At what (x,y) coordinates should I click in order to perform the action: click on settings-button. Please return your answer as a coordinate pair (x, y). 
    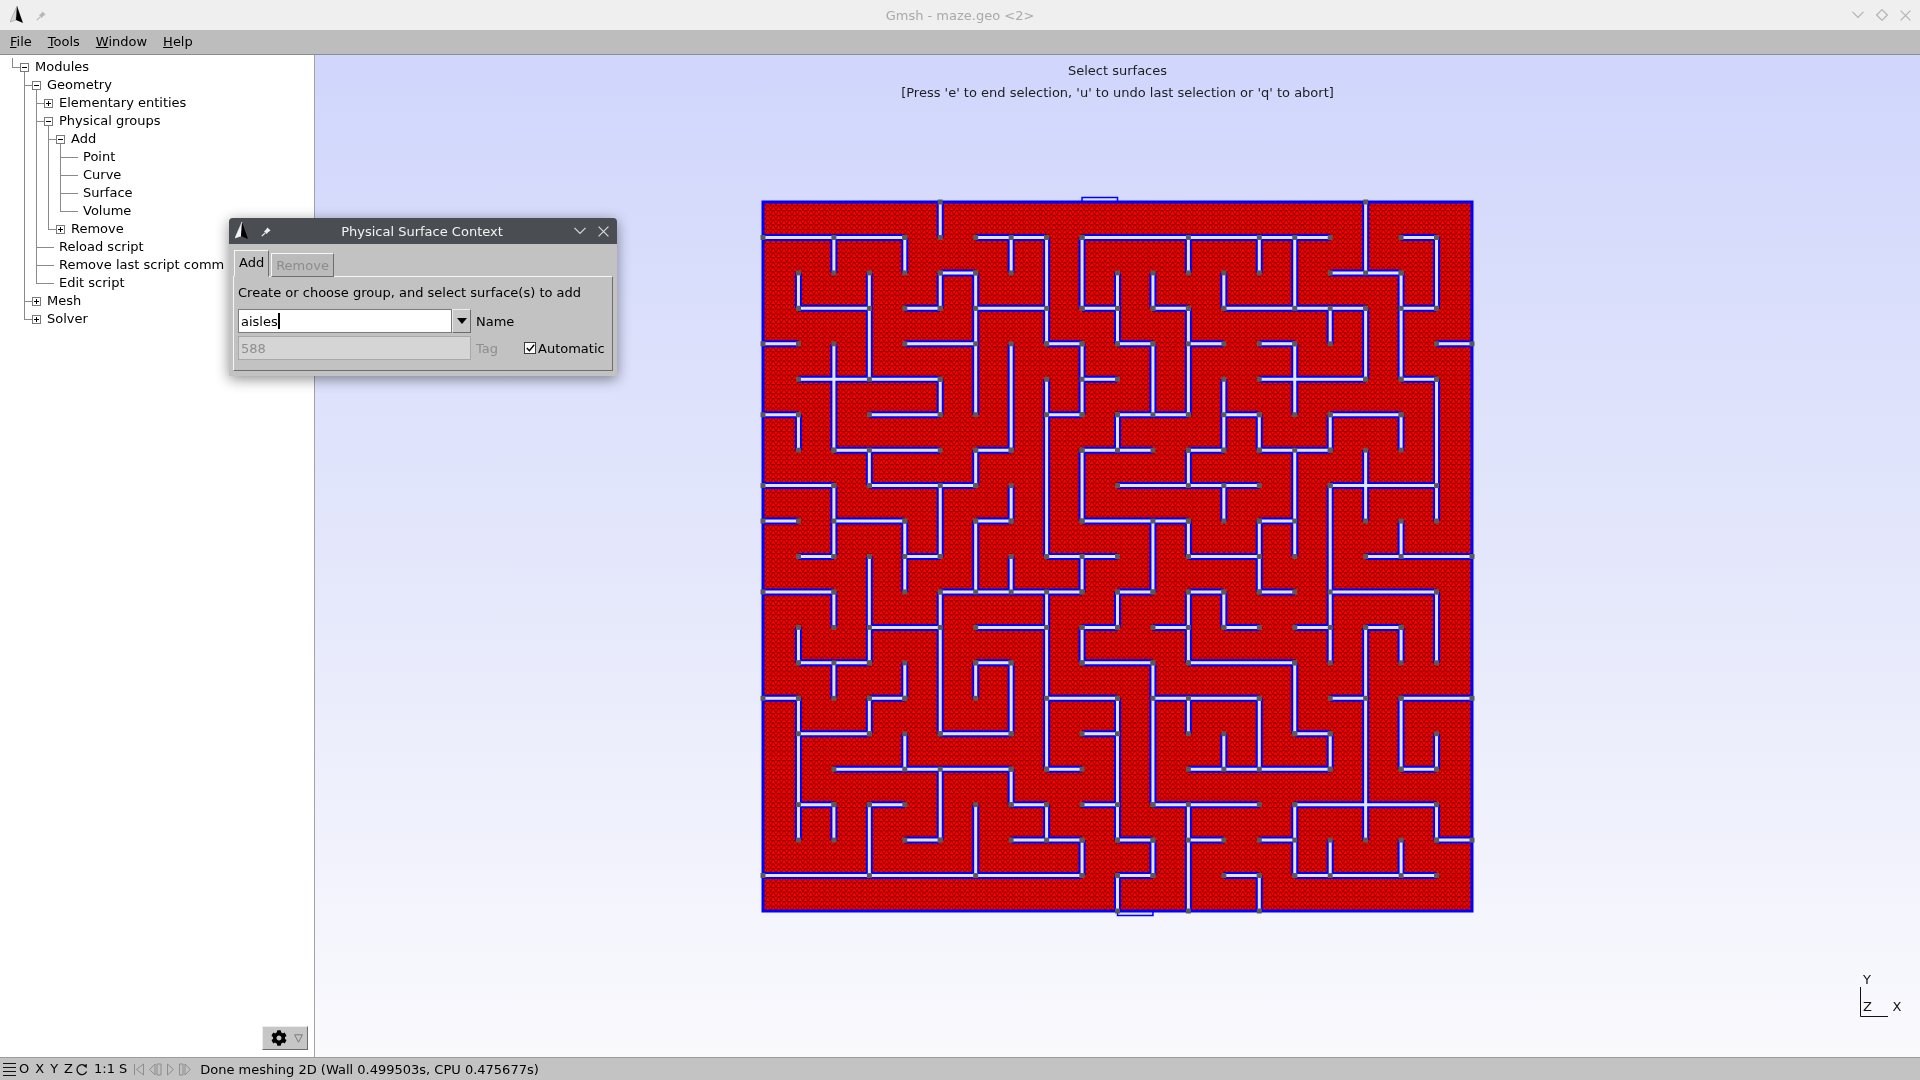
    Looking at the image, I should click on (285, 1038).